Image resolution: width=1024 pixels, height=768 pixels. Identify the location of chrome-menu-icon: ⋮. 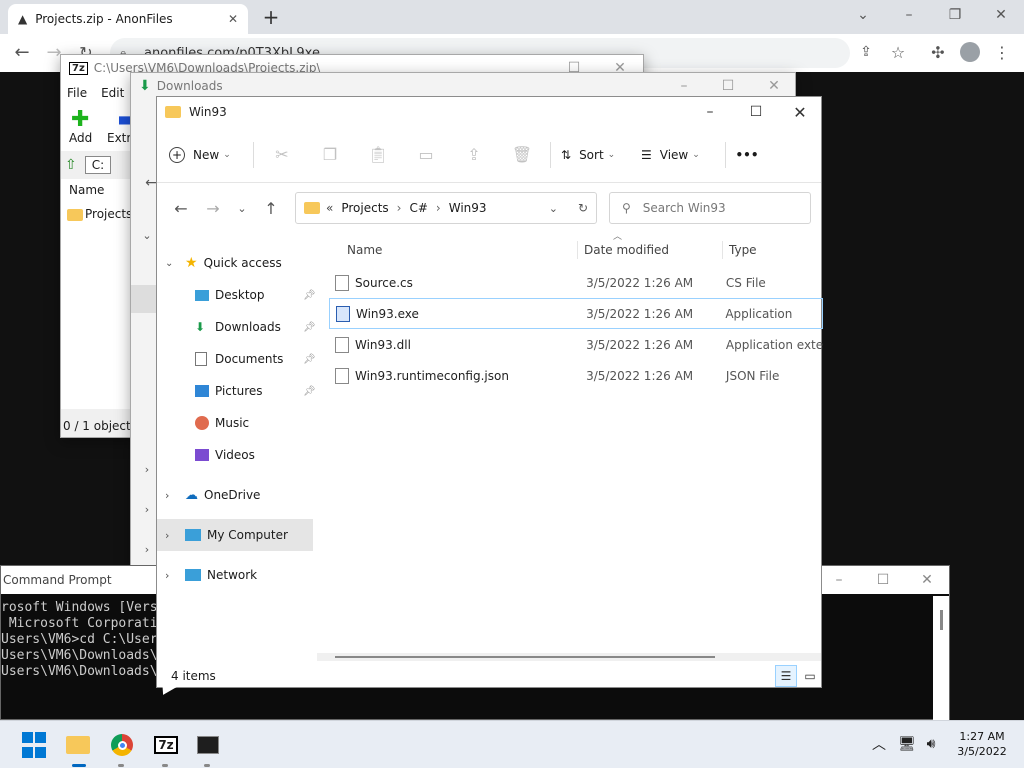
(1002, 52).